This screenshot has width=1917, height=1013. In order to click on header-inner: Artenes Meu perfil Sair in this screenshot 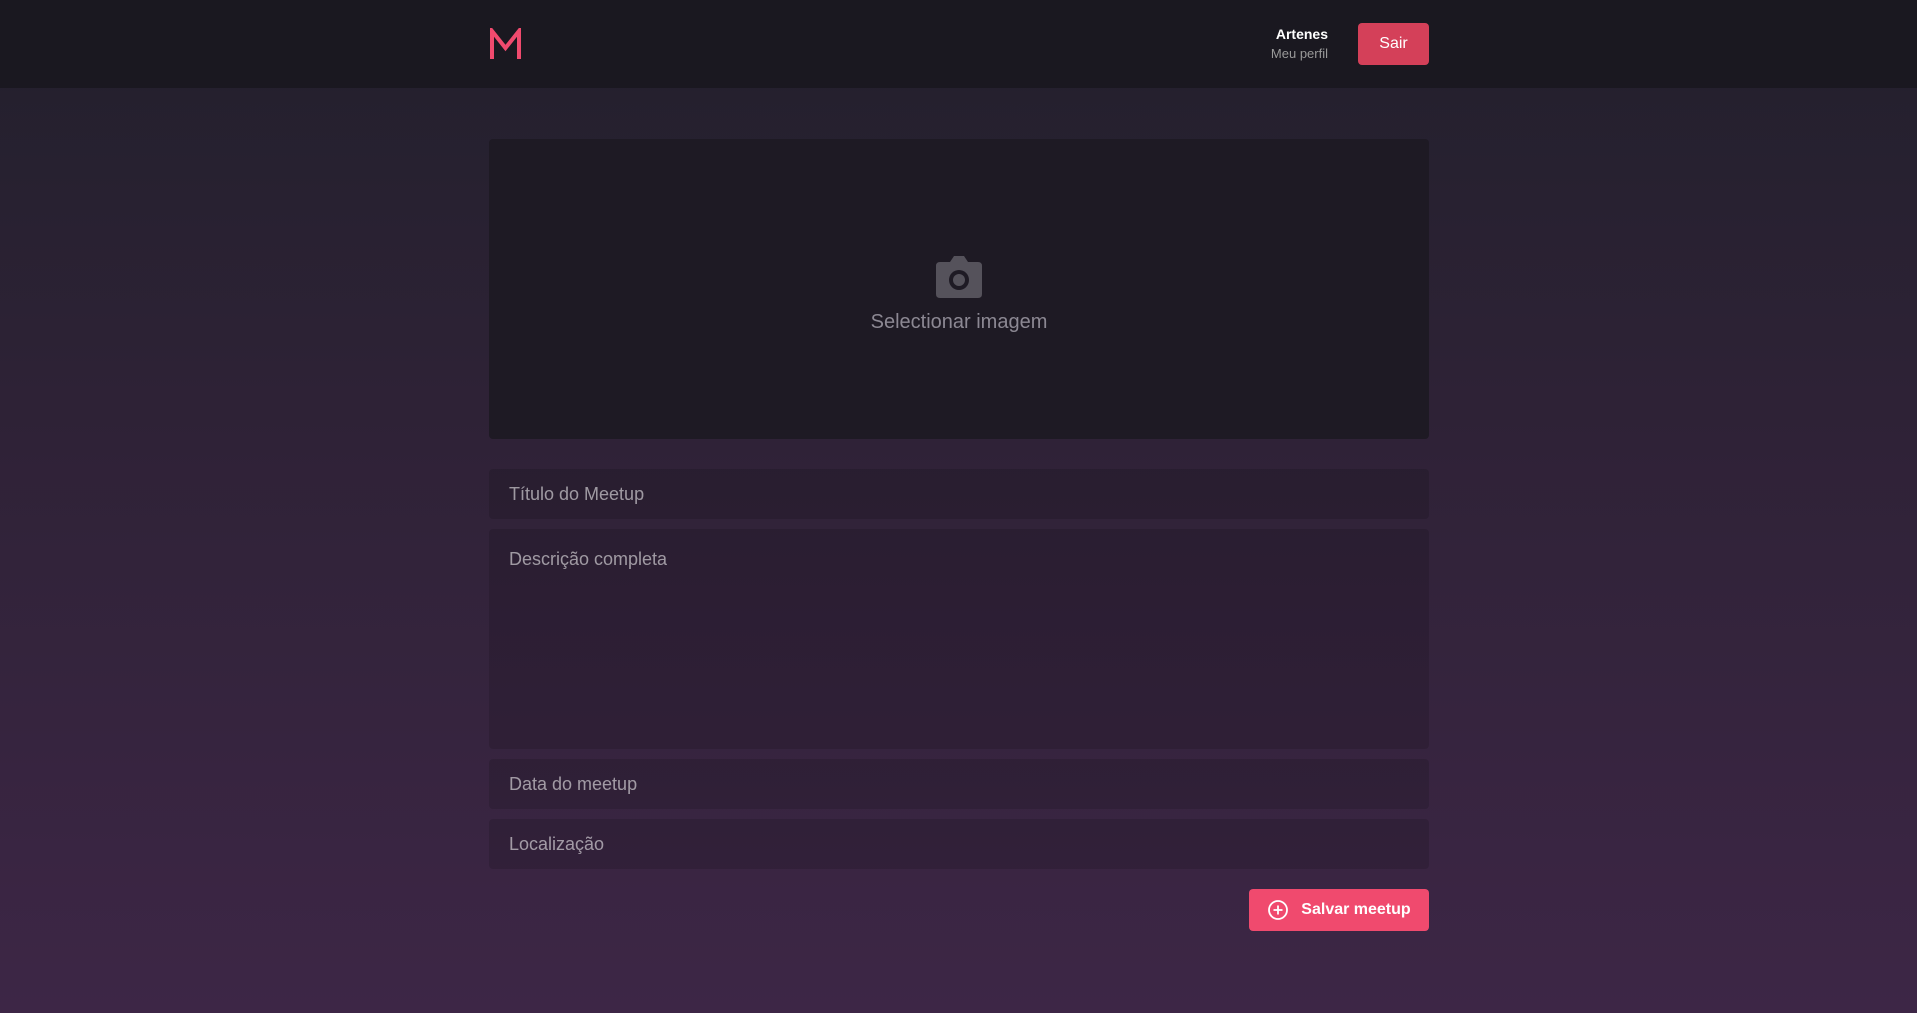, I will do `click(959, 44)`.